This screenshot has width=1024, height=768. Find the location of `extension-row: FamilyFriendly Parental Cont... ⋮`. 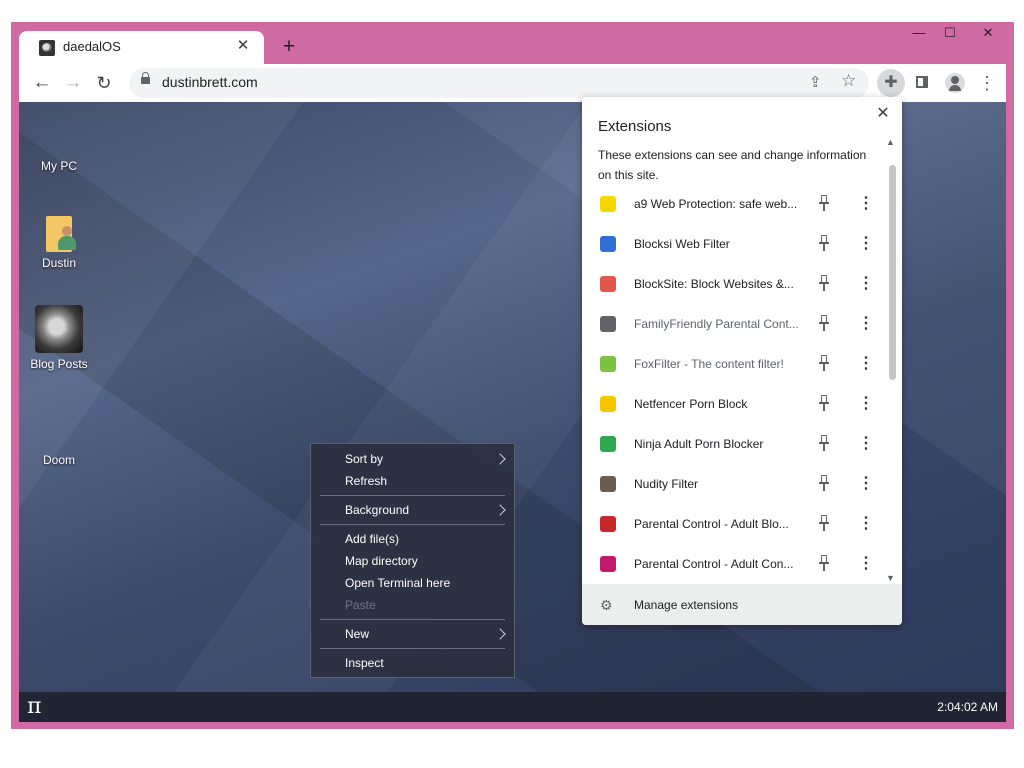

extension-row: FamilyFriendly Parental Cont... ⋮ is located at coordinates (733, 324).